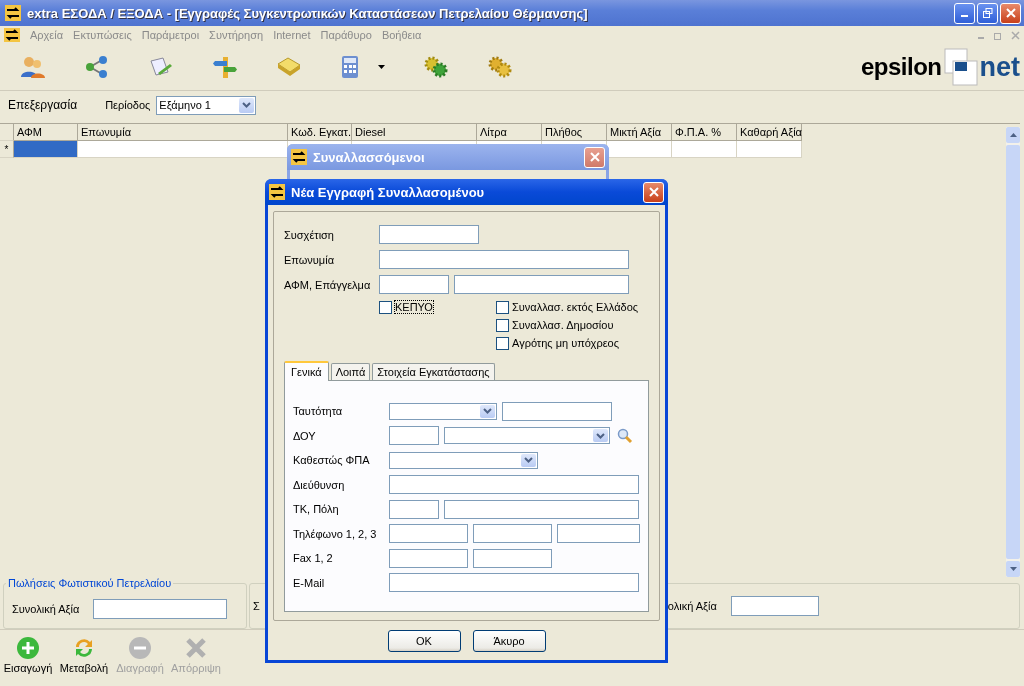 Image resolution: width=1024 pixels, height=686 pixels. Describe the element at coordinates (1013, 352) in the screenshot. I see `scrollbar` at that location.